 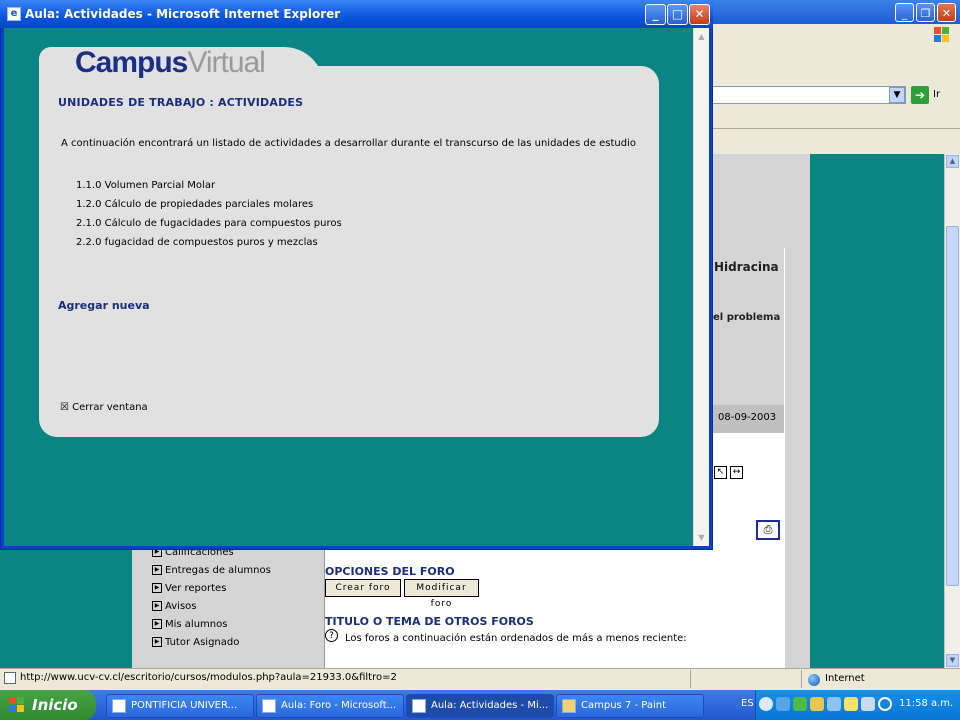 I want to click on back-arrow-icon, so click(x=766, y=704).